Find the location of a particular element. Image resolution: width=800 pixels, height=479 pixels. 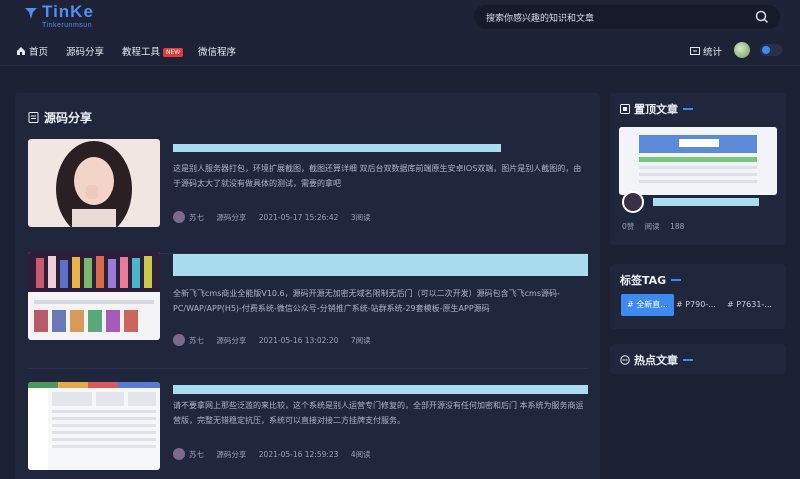

chat-icon is located at coordinates (625, 360).